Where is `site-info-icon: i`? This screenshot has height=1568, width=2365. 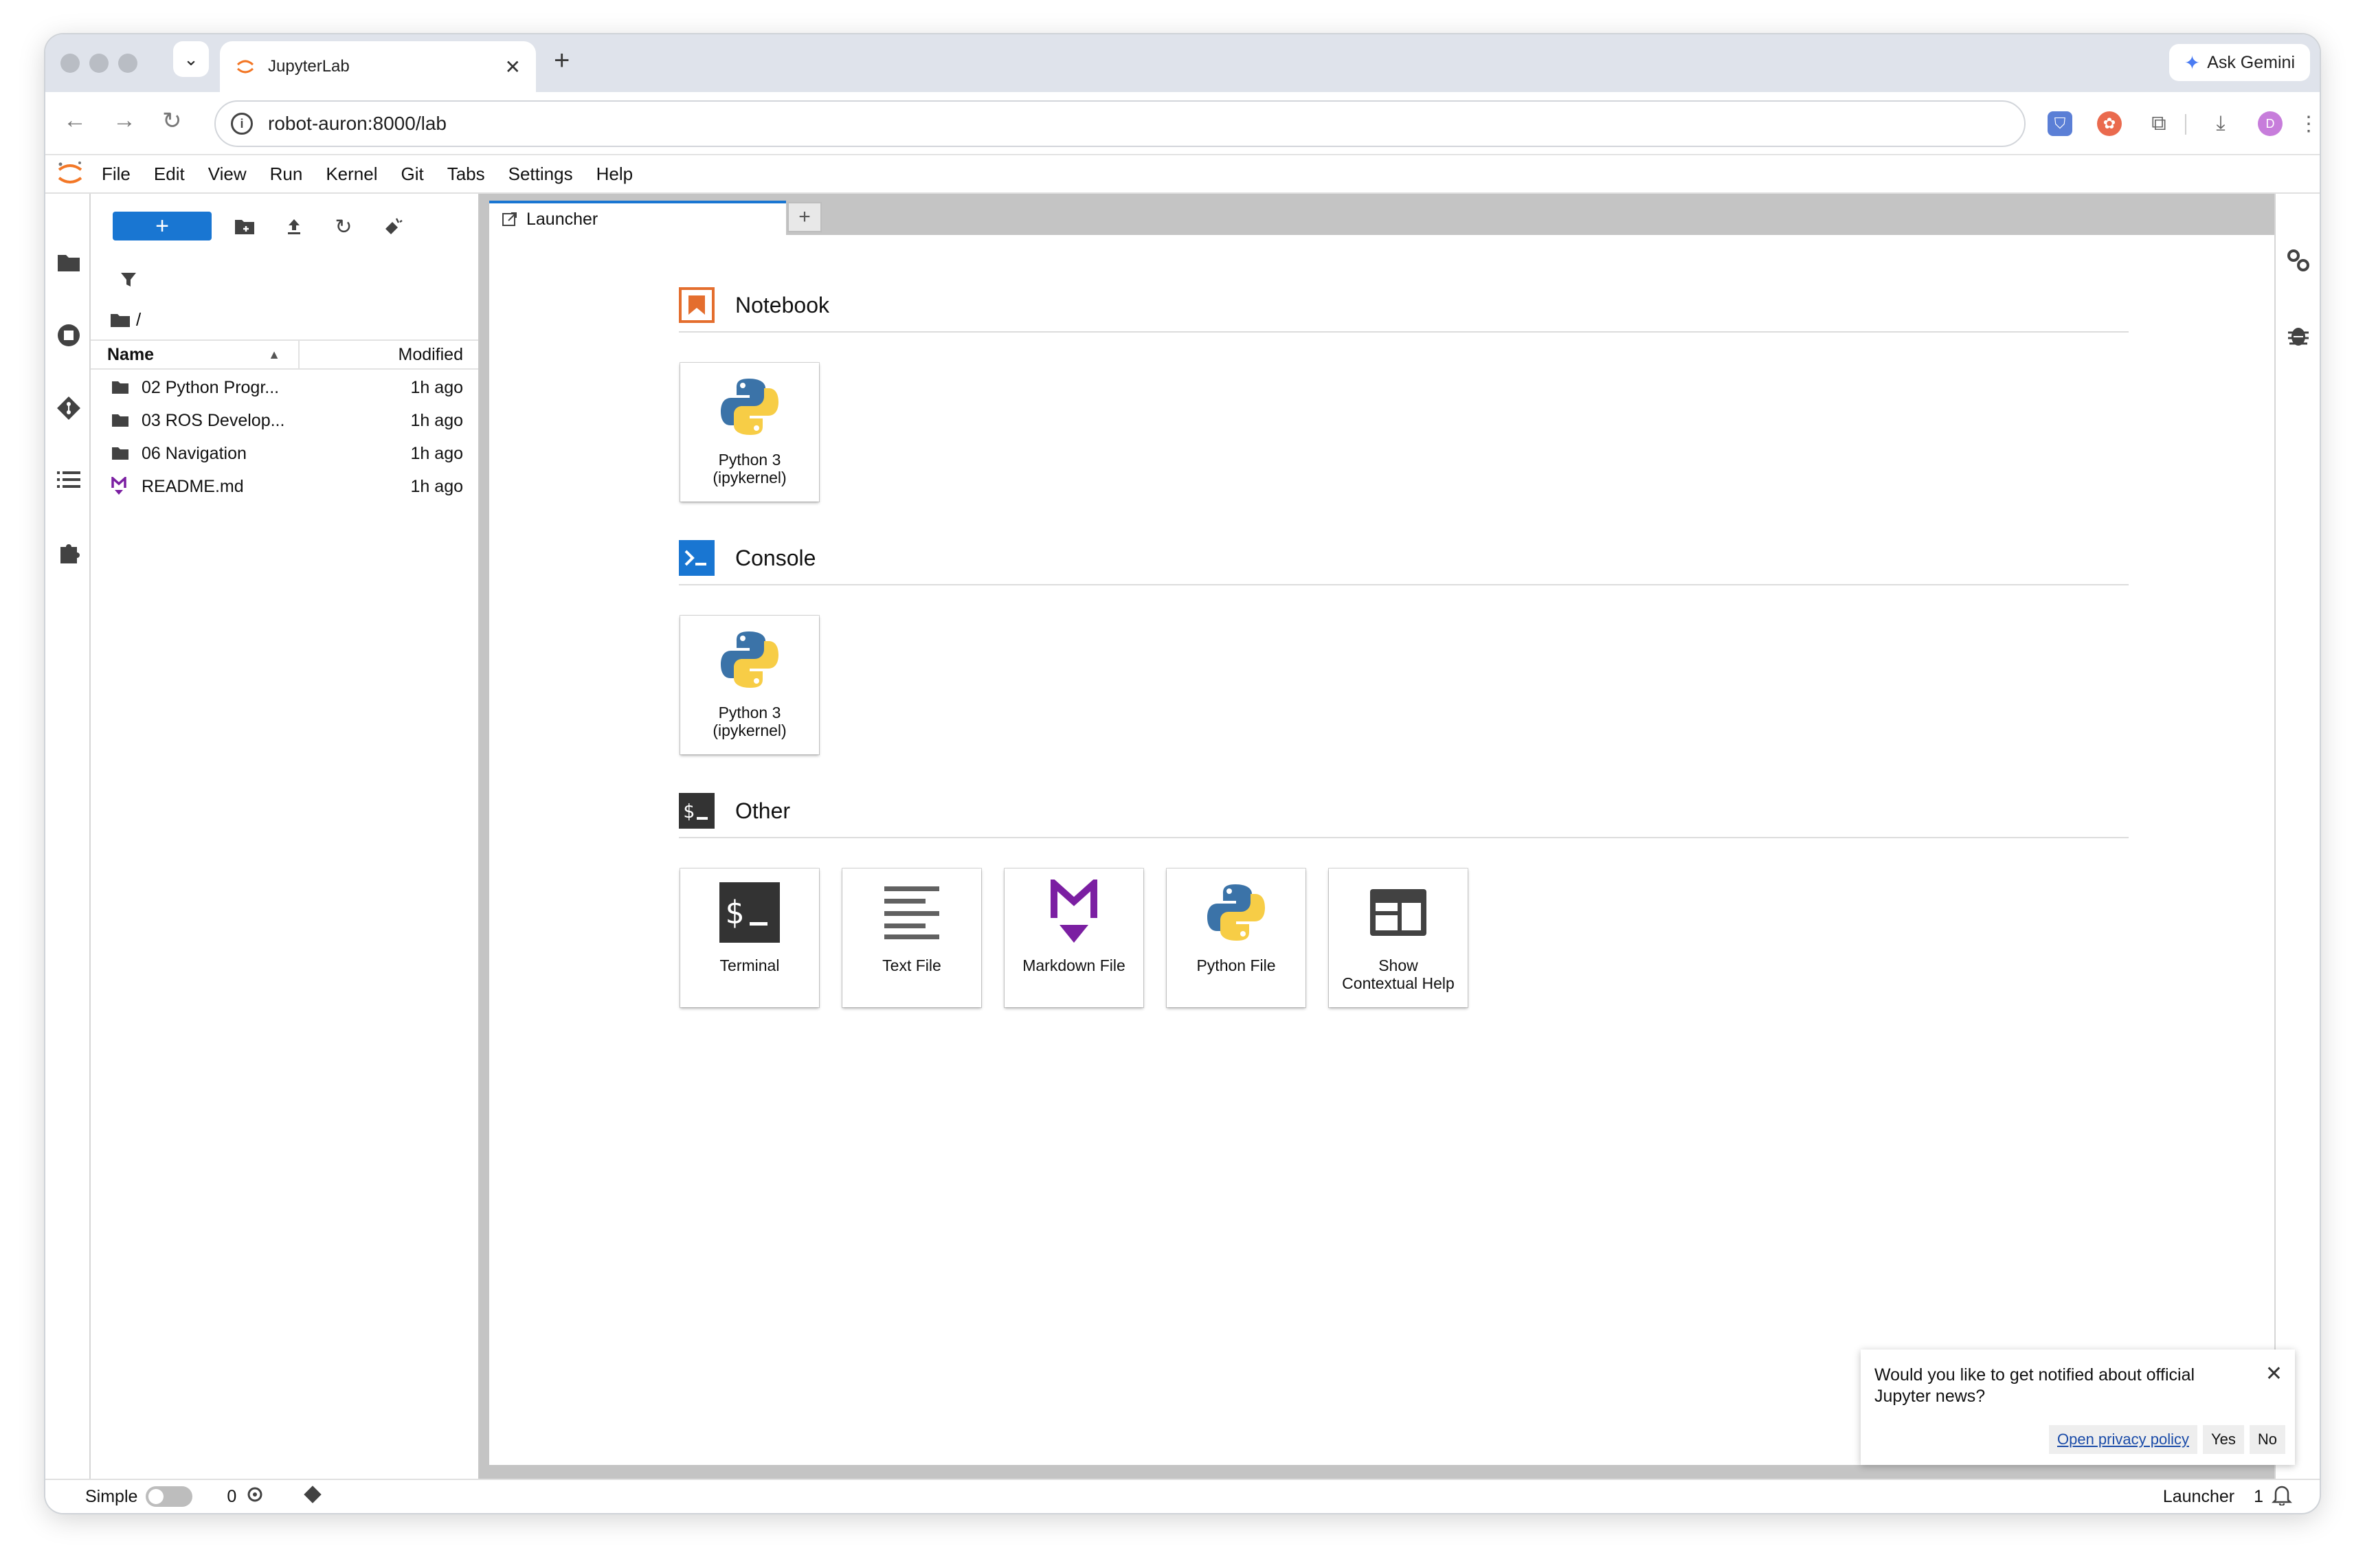
site-info-icon: i is located at coordinates (242, 124).